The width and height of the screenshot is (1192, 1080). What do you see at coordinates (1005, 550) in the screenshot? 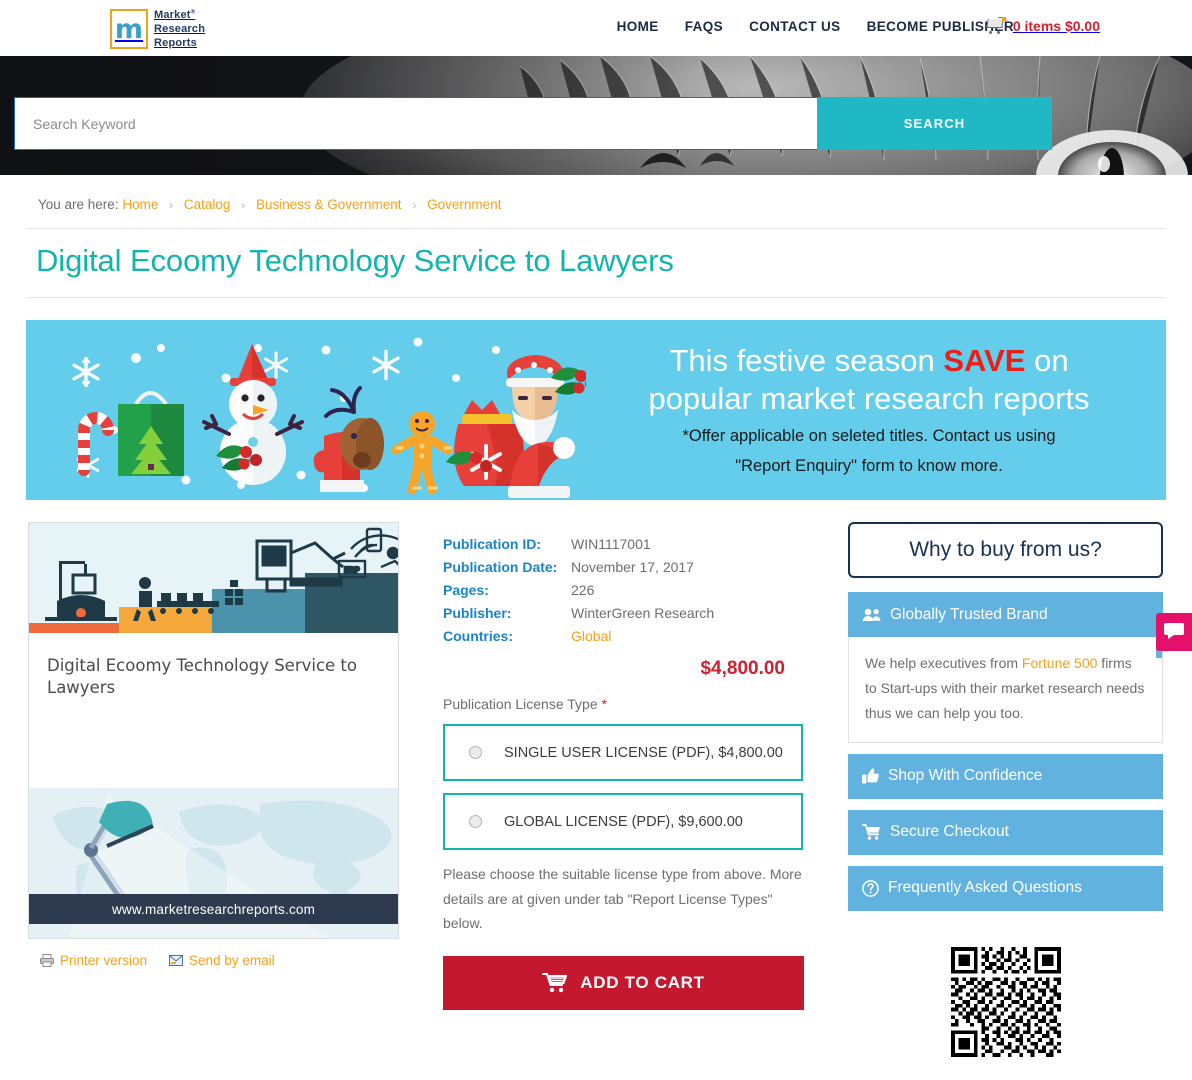
I see `why-buy-heading: Why to buy from us?` at bounding box center [1005, 550].